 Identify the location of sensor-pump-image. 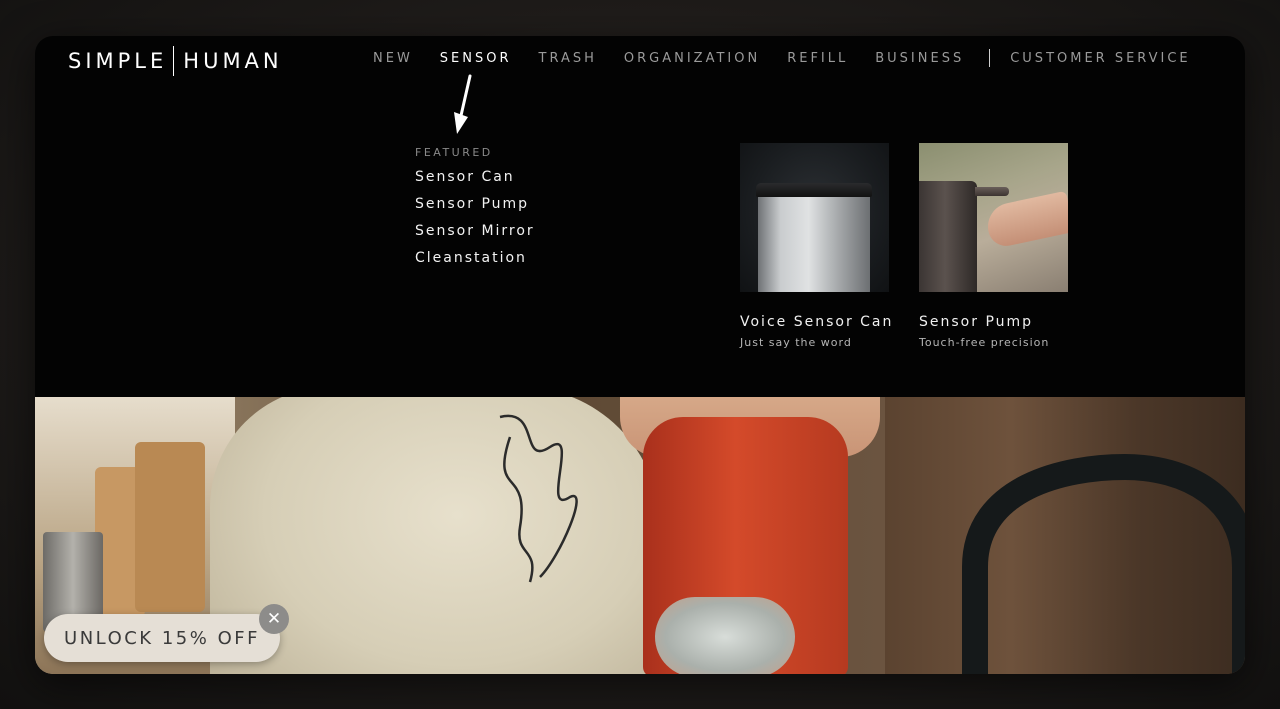
(993, 217).